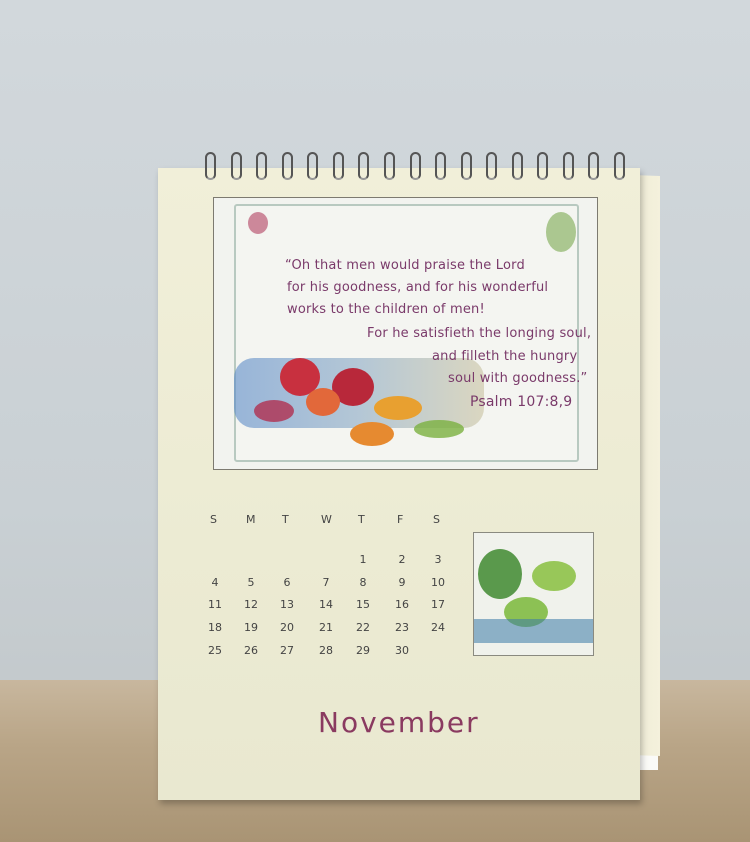 The image size is (750, 842). What do you see at coordinates (258, 223) in the screenshot?
I see `berries-painting` at bounding box center [258, 223].